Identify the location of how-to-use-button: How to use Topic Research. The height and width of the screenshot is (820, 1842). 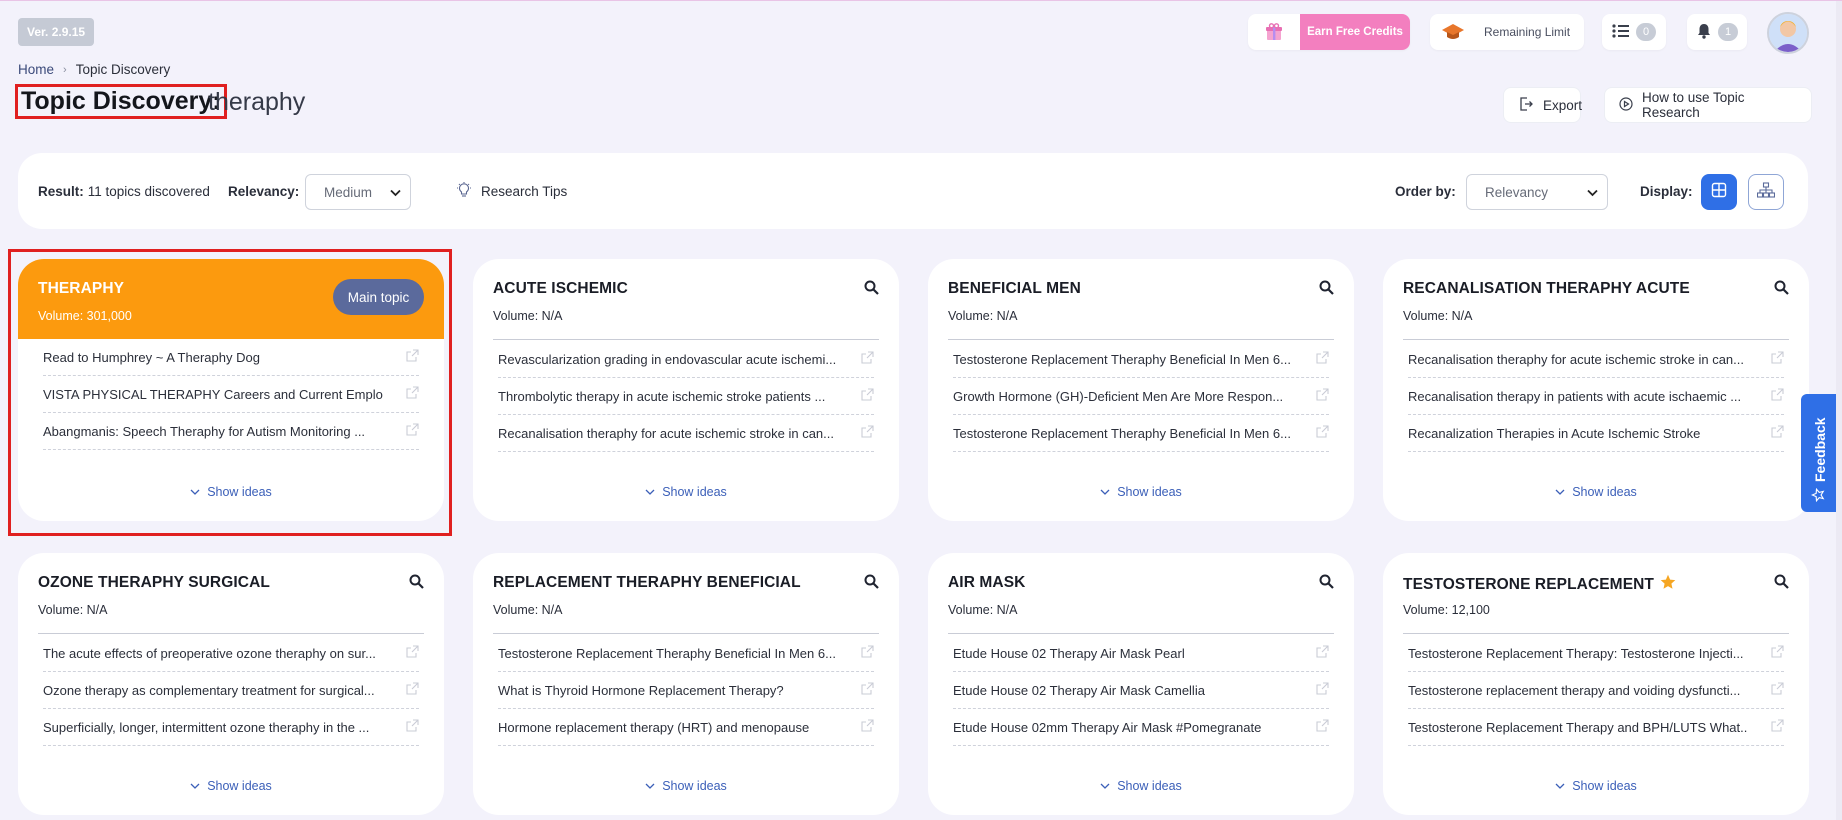
(1708, 105).